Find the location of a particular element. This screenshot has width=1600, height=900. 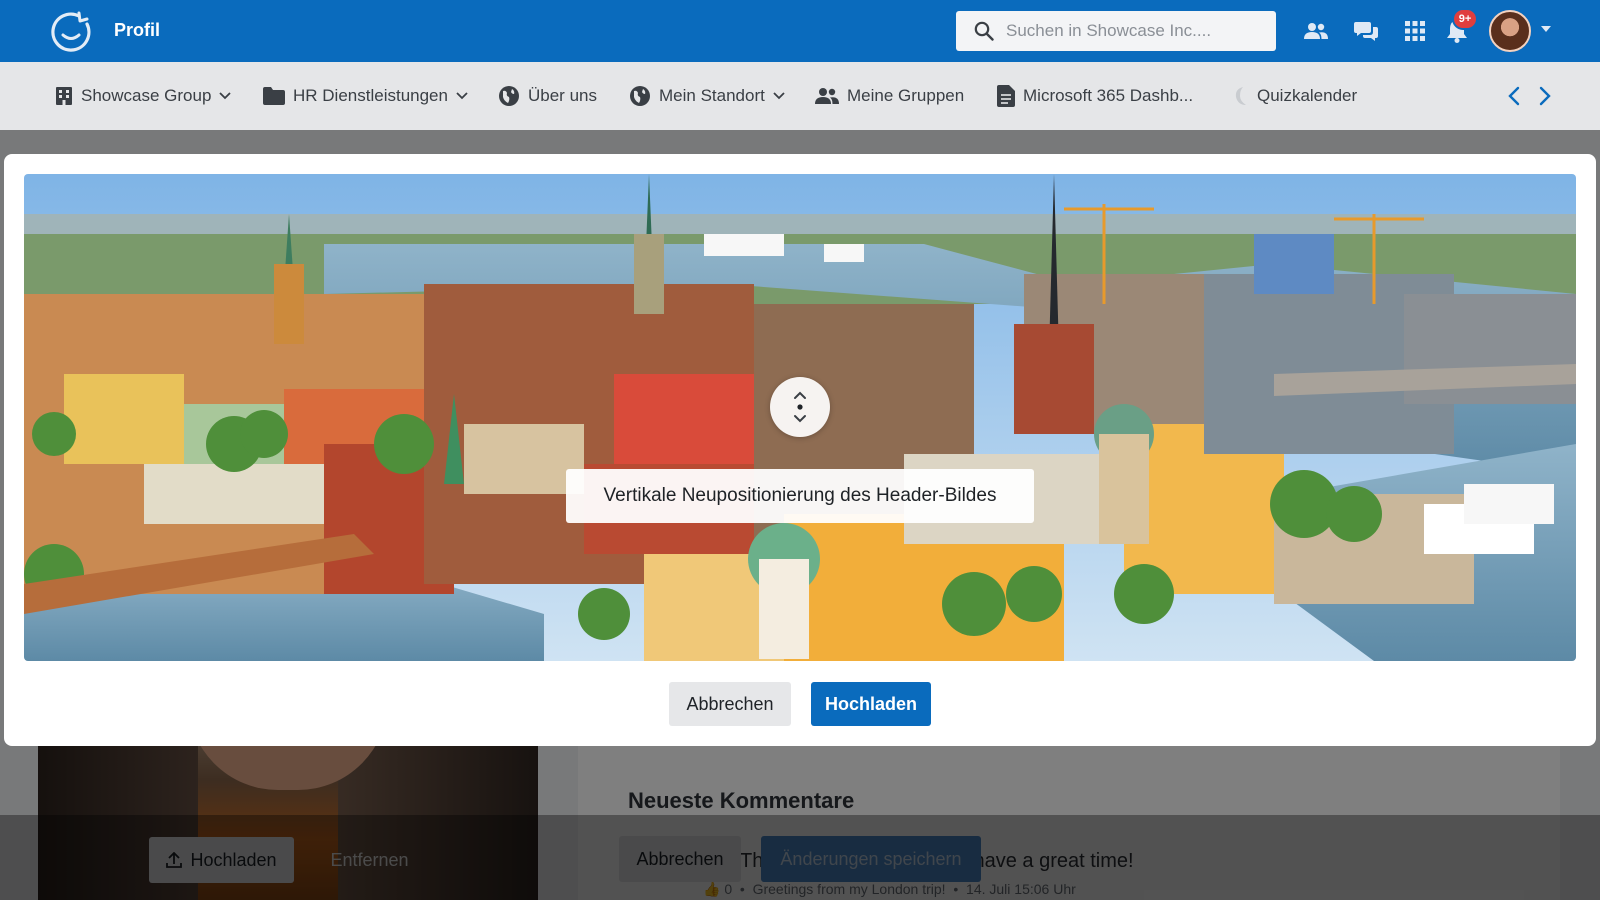

nav-item-label: Showcase Group is located at coordinates (146, 95).